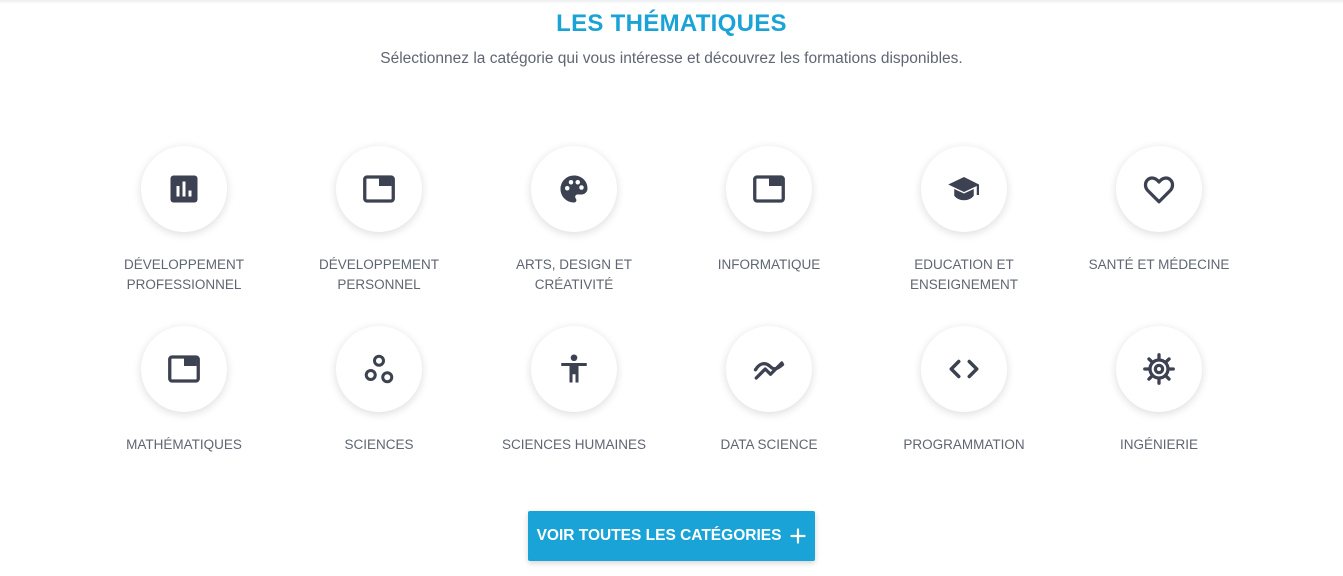  I want to click on view-all-categories-button: VOIR TOUTES LES CATÉGORIES, so click(671, 536).